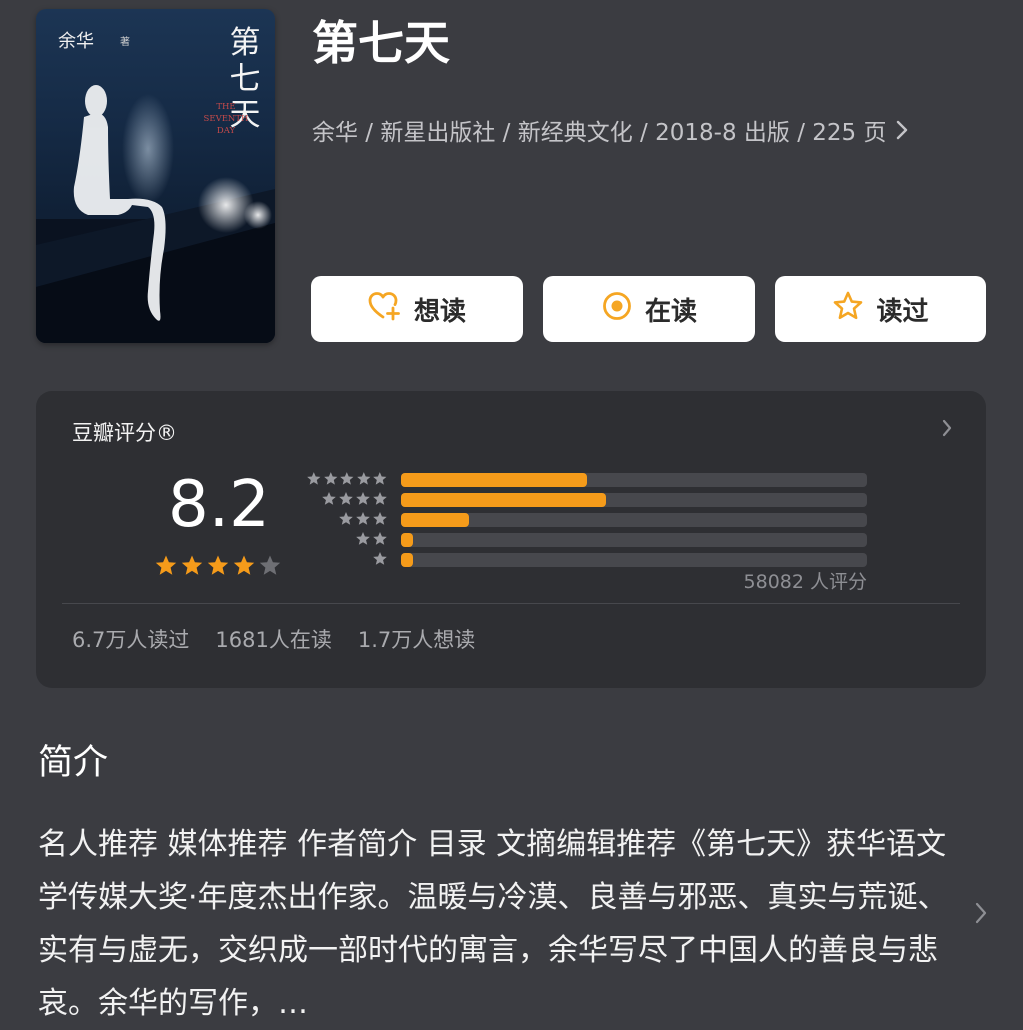  What do you see at coordinates (416, 640) in the screenshot?
I see `want-count: 1.7万人想读` at bounding box center [416, 640].